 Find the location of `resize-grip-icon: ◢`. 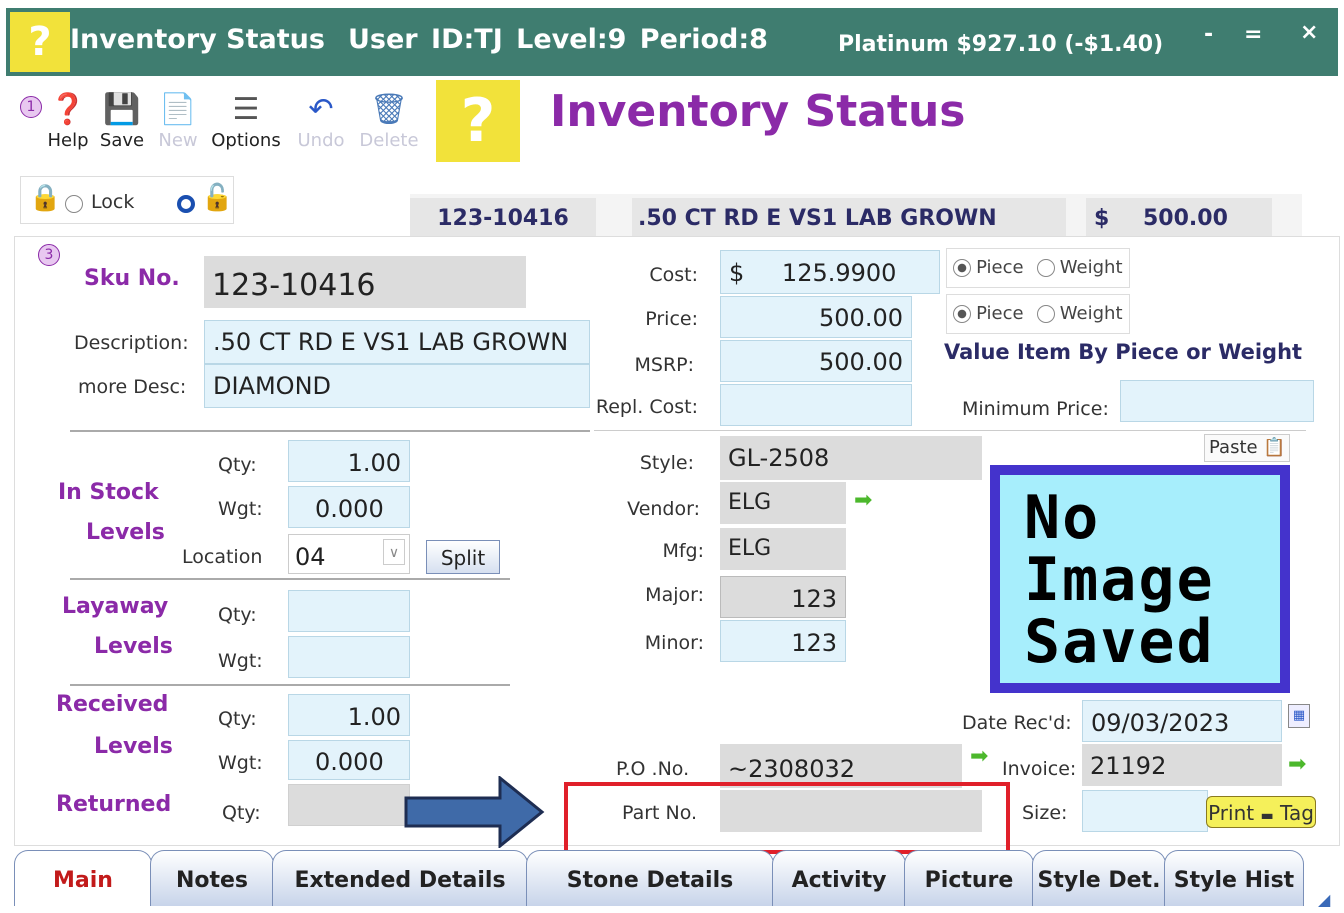

resize-grip-icon: ◢ is located at coordinates (1324, 899).